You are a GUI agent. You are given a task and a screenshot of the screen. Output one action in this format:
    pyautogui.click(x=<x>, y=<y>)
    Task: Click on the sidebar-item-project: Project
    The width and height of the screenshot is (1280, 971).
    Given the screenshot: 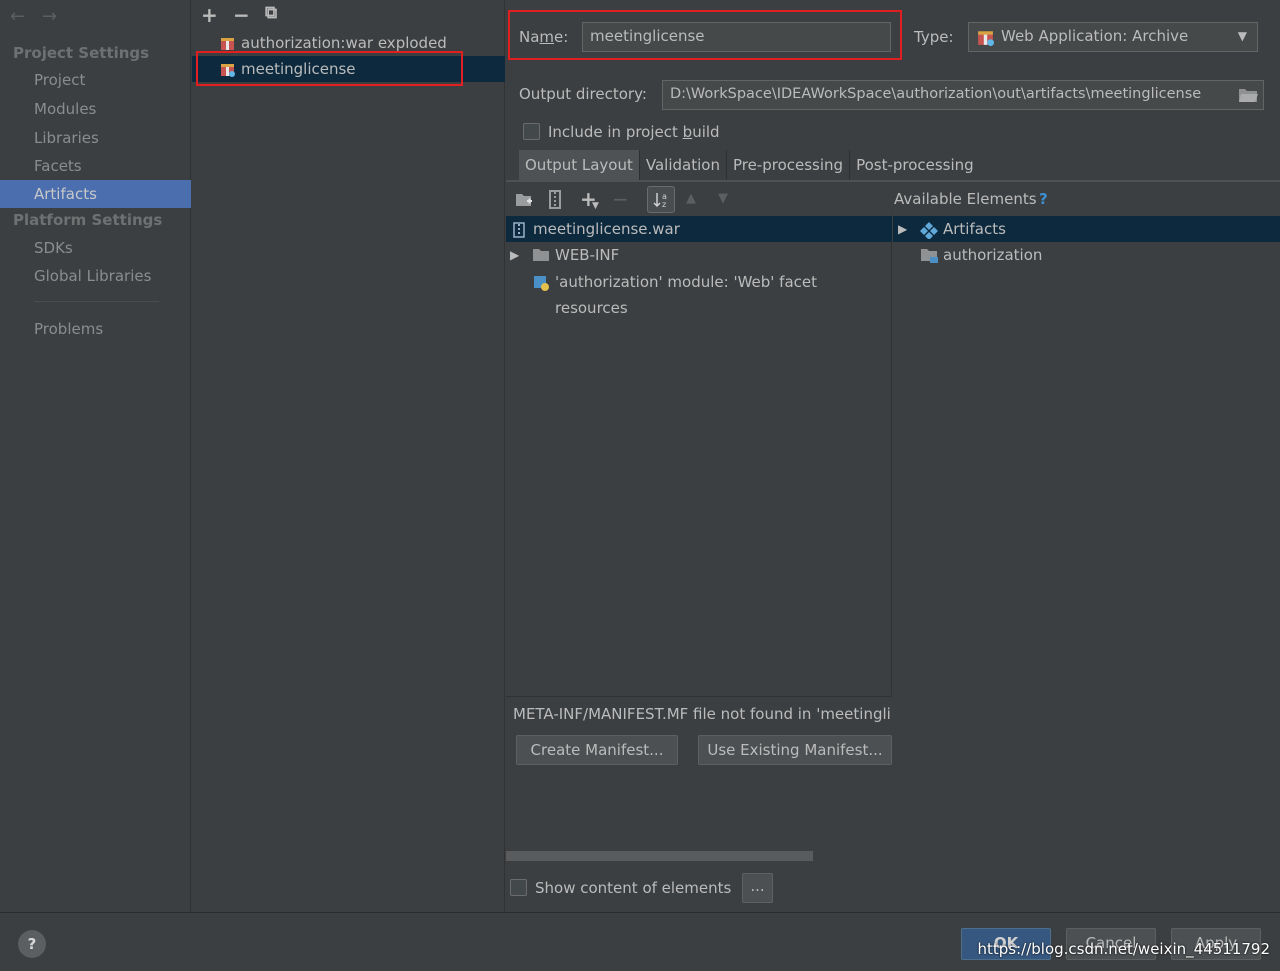 What is the action you would take?
    pyautogui.click(x=95, y=80)
    